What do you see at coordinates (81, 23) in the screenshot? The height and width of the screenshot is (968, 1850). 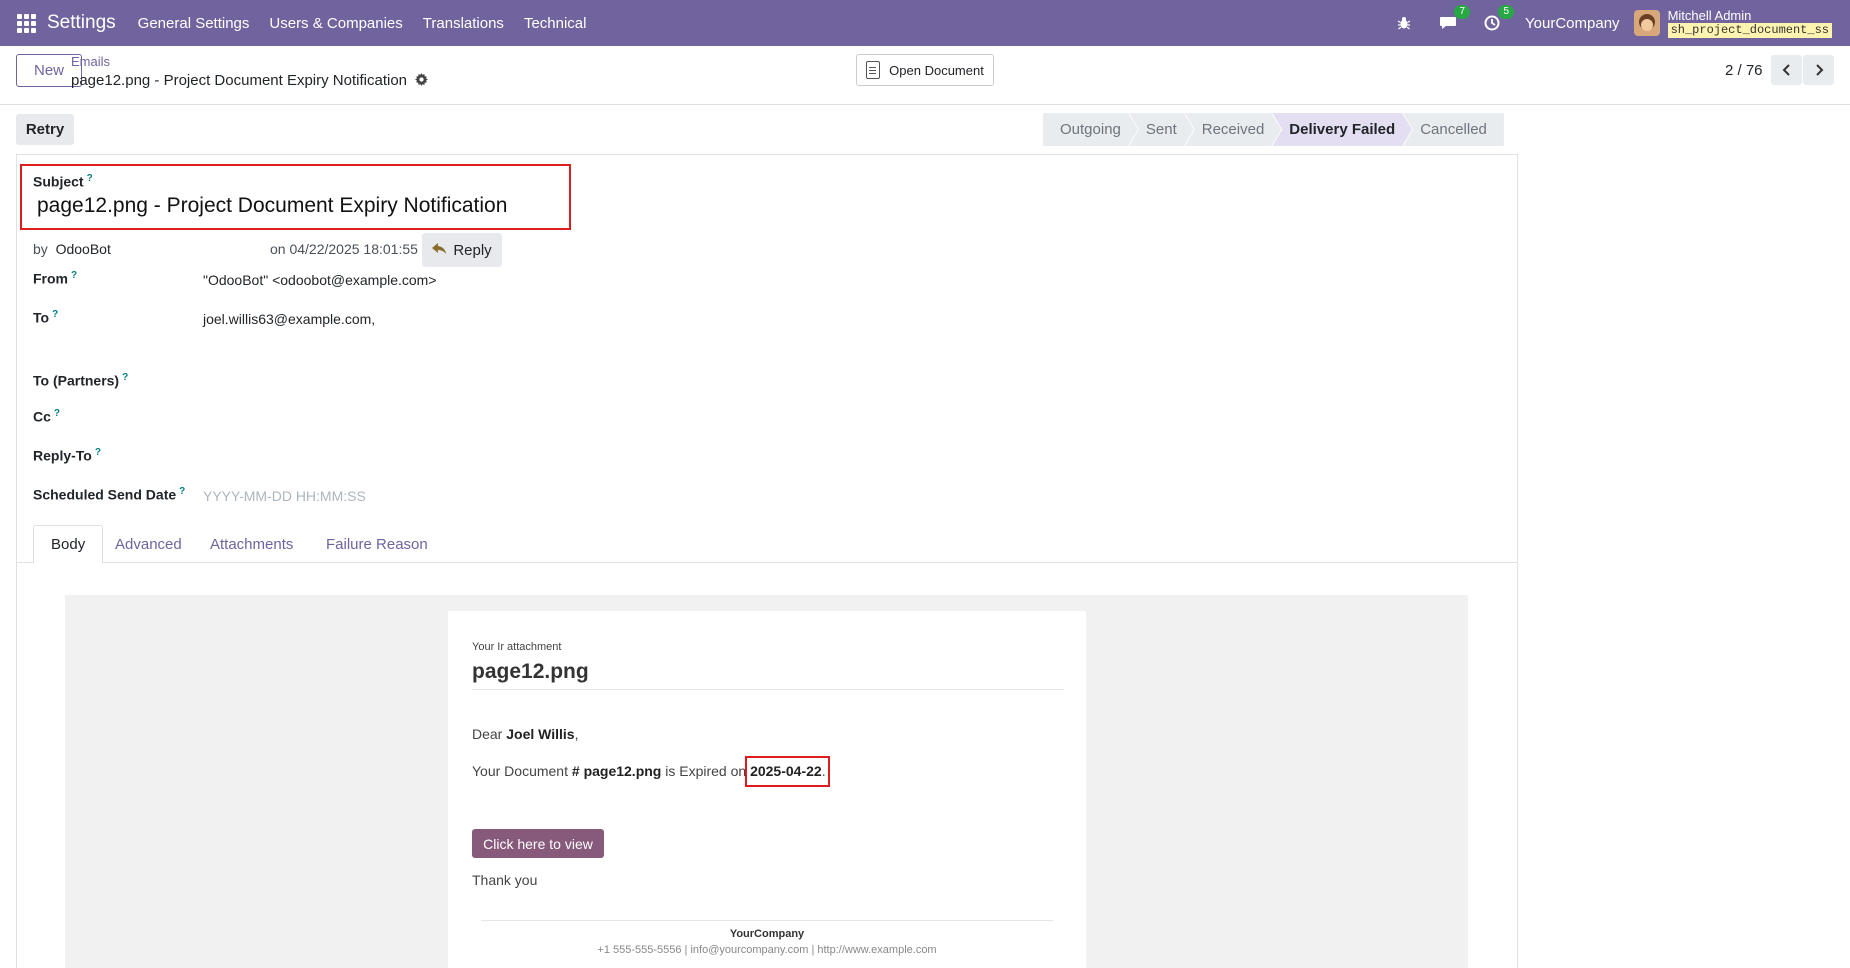 I see `app-name: Settings` at bounding box center [81, 23].